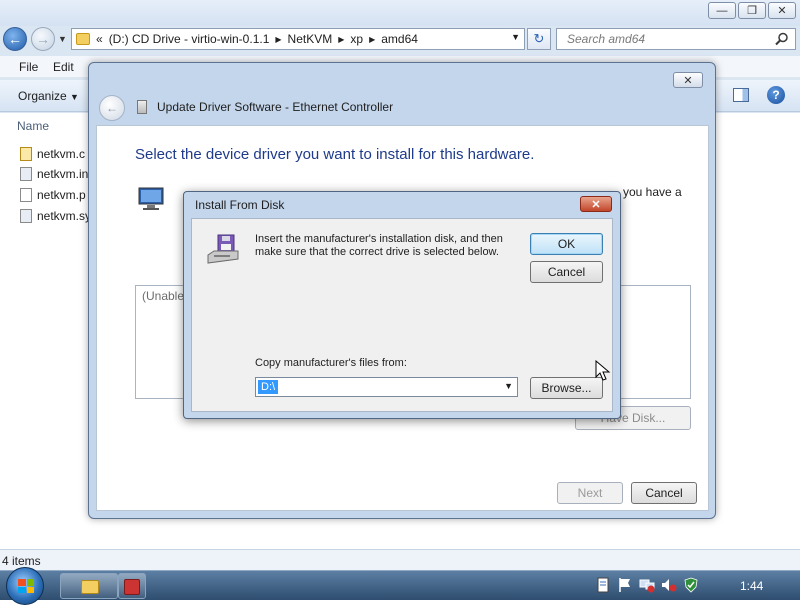  Describe the element at coordinates (240, 205) in the screenshot. I see `install-dialog-title: Install From Disk` at that location.